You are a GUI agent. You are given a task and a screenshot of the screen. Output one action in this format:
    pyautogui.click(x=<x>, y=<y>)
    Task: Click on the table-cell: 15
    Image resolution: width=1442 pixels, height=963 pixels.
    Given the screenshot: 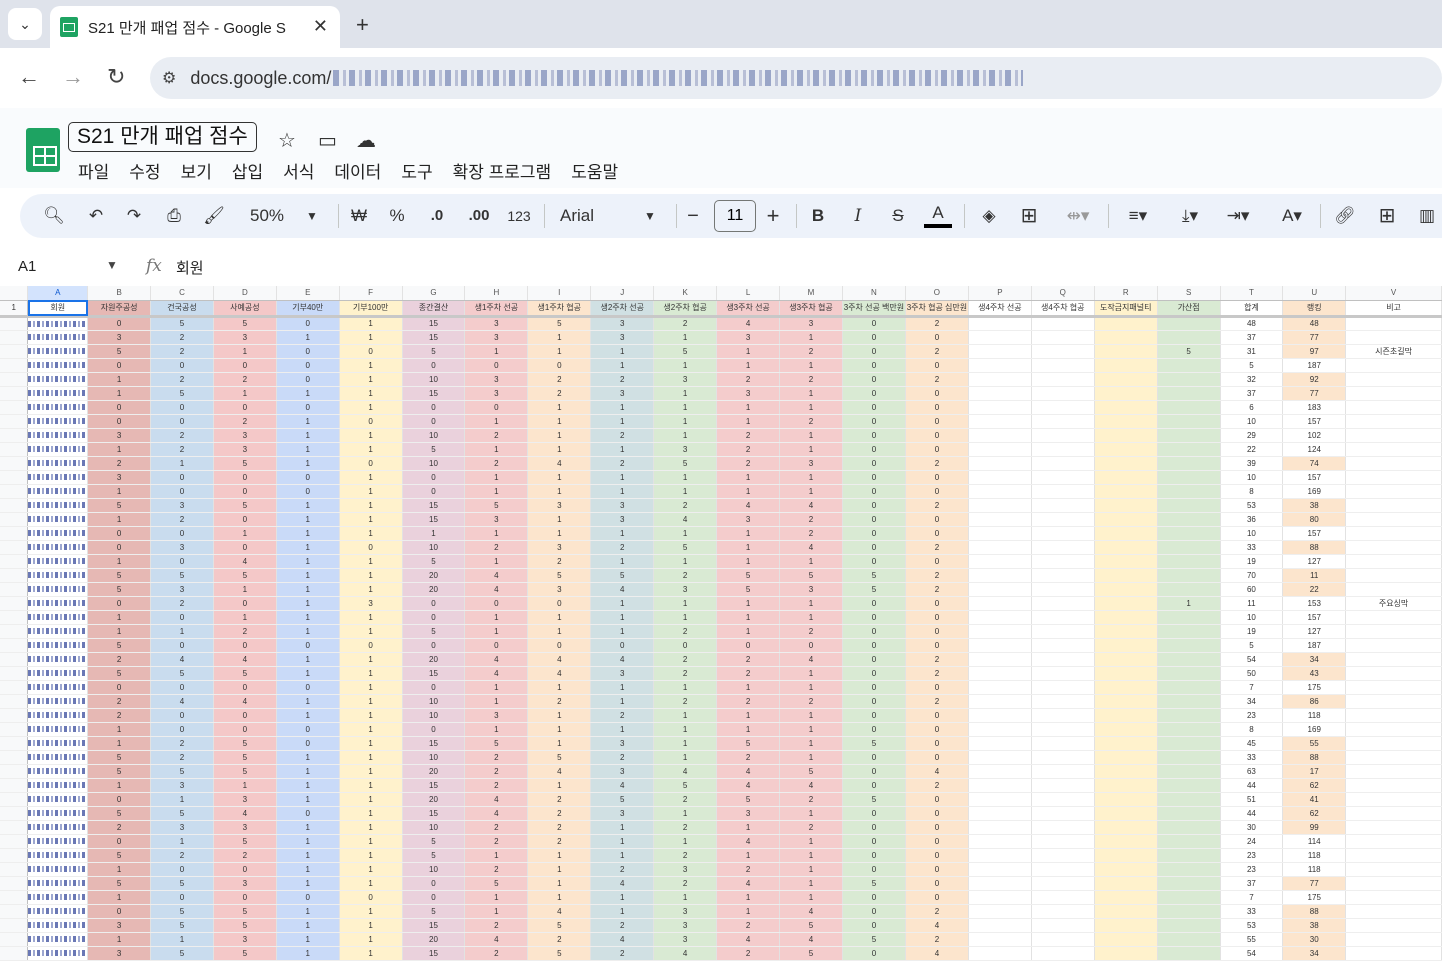 What is the action you would take?
    pyautogui.click(x=434, y=953)
    